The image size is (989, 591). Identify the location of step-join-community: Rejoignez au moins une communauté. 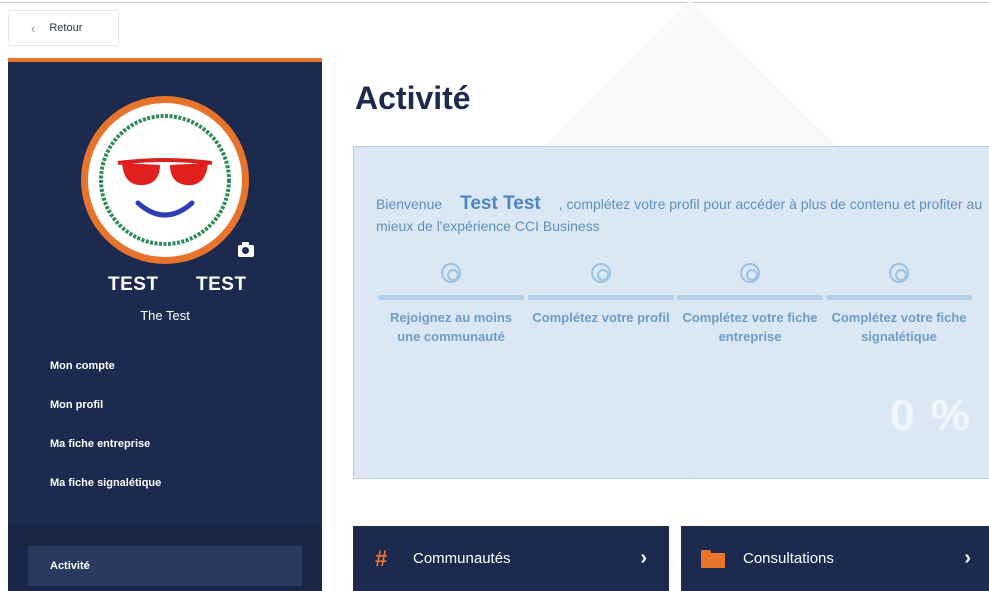
(451, 304).